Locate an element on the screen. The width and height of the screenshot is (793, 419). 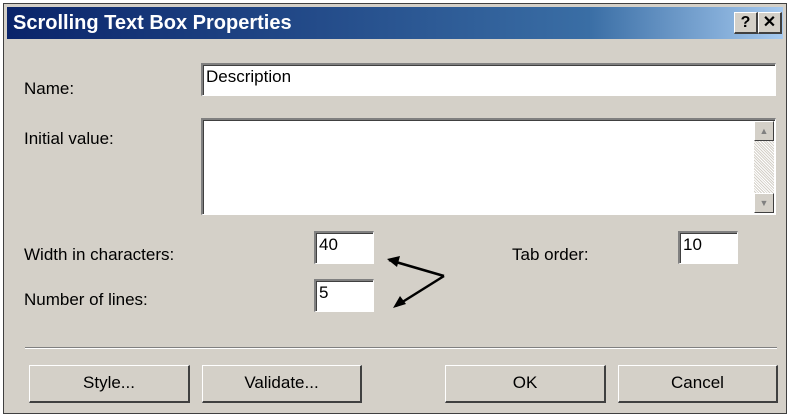
tab-order-field: 10 is located at coordinates (708, 247).